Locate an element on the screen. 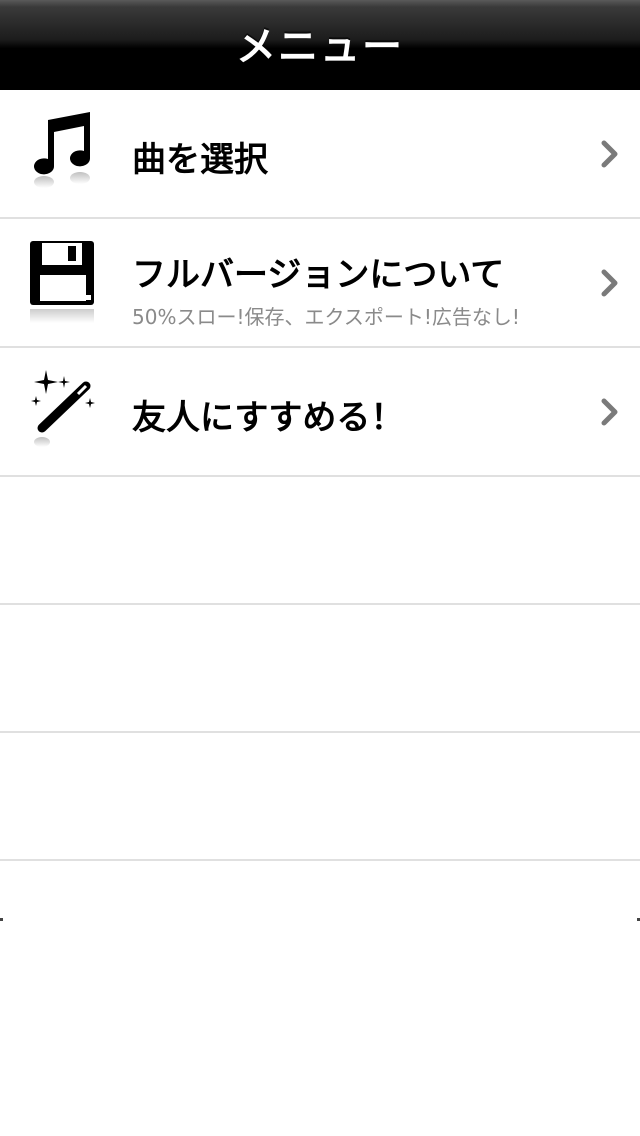 The image size is (640, 1136). menu-item-select-song: 曲を選択 is located at coordinates (320, 154).